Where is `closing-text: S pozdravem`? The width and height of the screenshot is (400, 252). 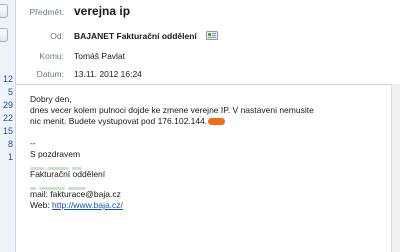
closing-text: S pozdravem is located at coordinates (55, 154).